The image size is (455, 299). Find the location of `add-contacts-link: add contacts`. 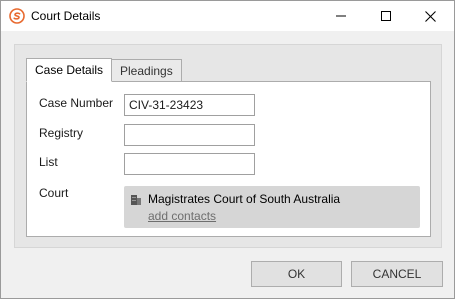

add-contacts-link: add contacts is located at coordinates (182, 216).